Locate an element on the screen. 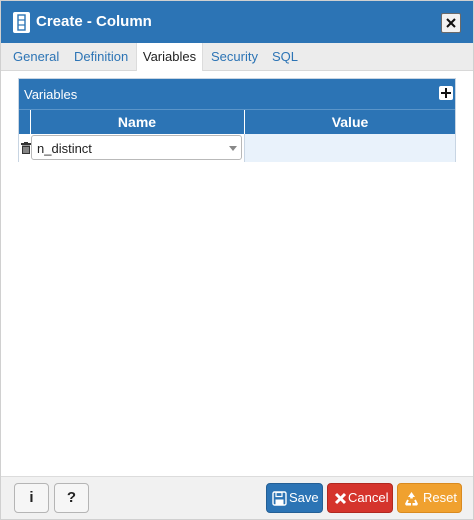  cancel-button-label: Cancel is located at coordinates (368, 497).